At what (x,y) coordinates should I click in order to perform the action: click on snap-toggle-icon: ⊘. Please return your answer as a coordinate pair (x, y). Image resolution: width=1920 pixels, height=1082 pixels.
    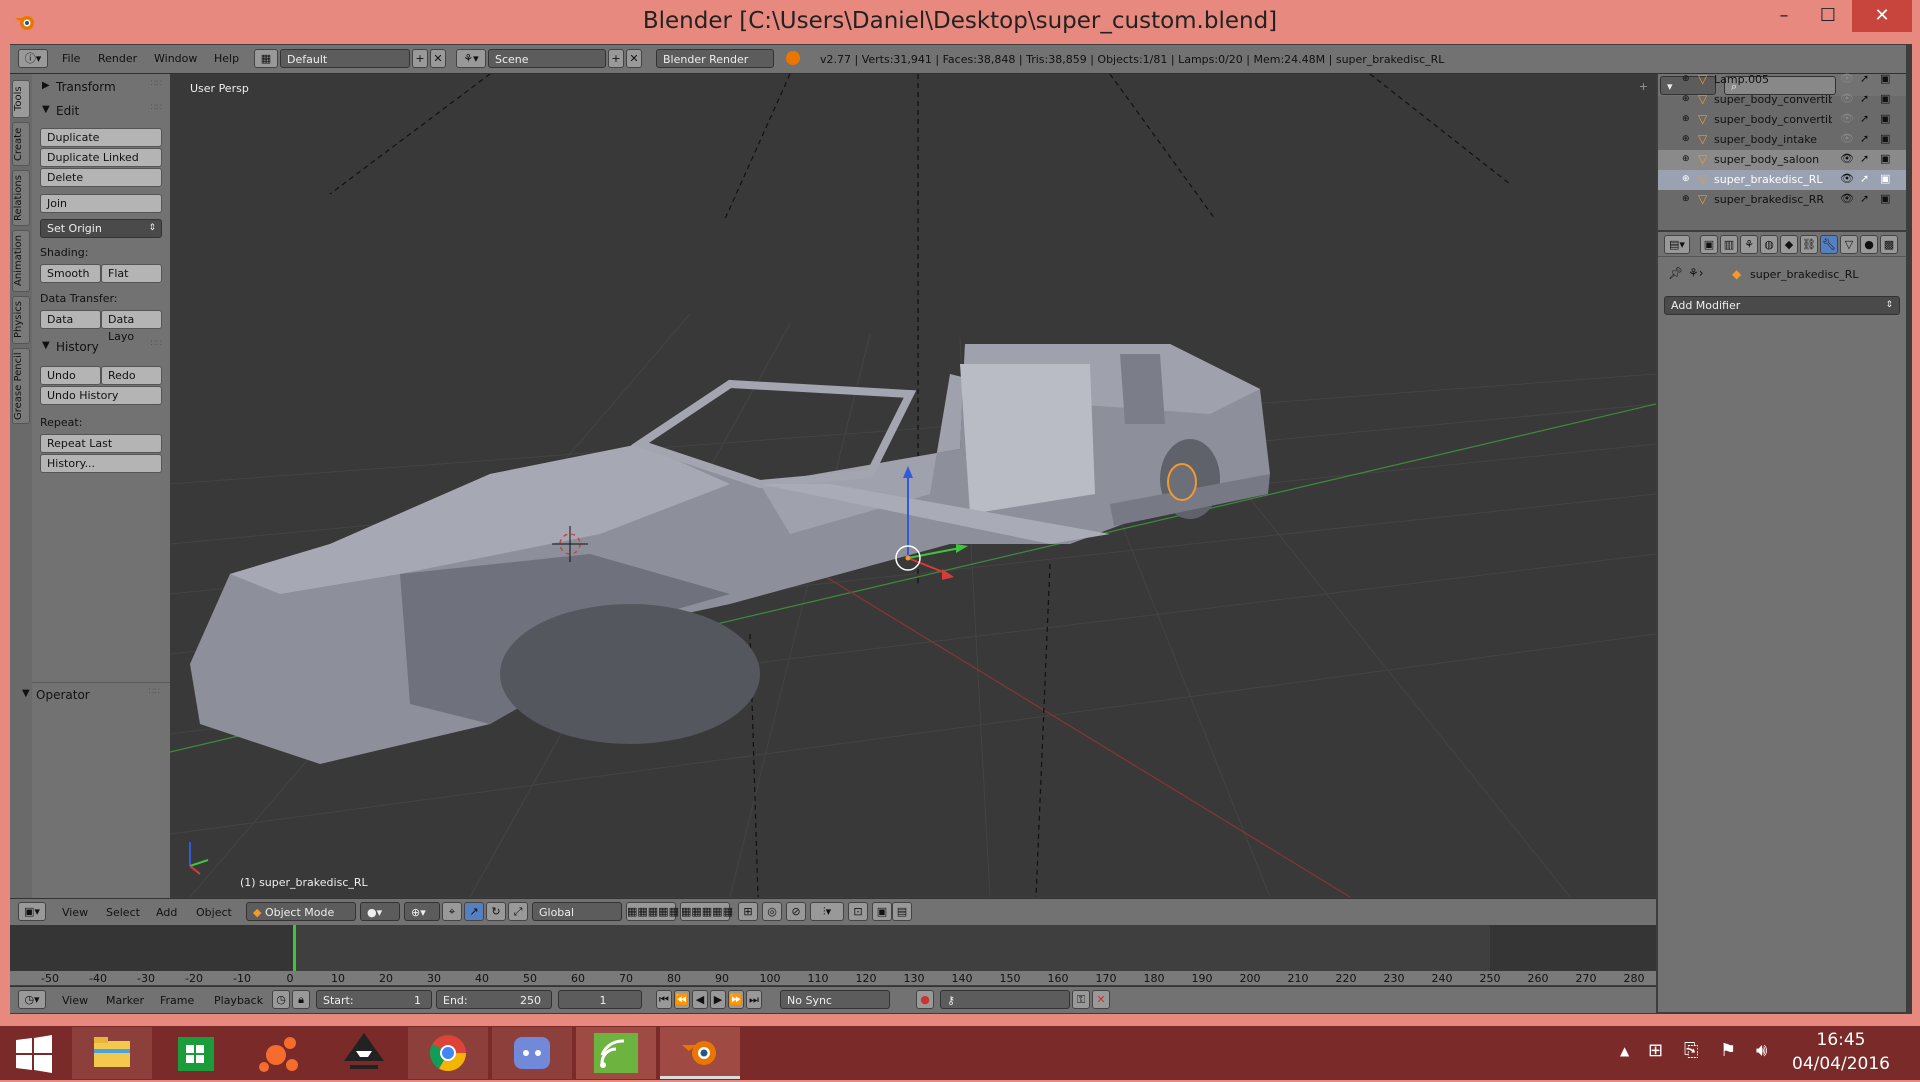
    Looking at the image, I should click on (796, 911).